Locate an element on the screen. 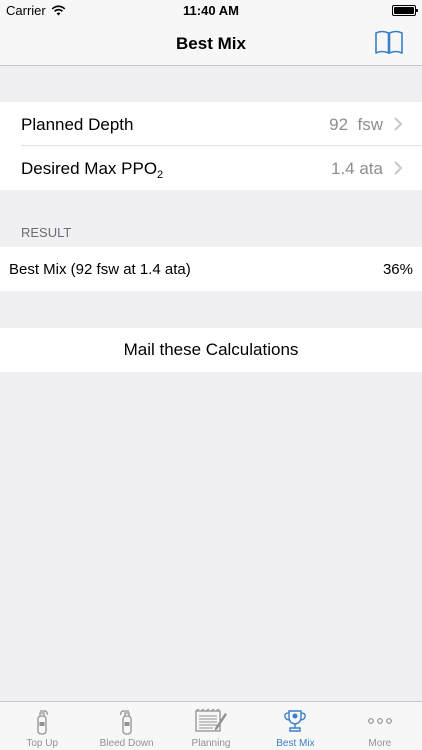  result-row: Best Mix (92 fsw at 1.4 ata) 36% is located at coordinates (211, 269).